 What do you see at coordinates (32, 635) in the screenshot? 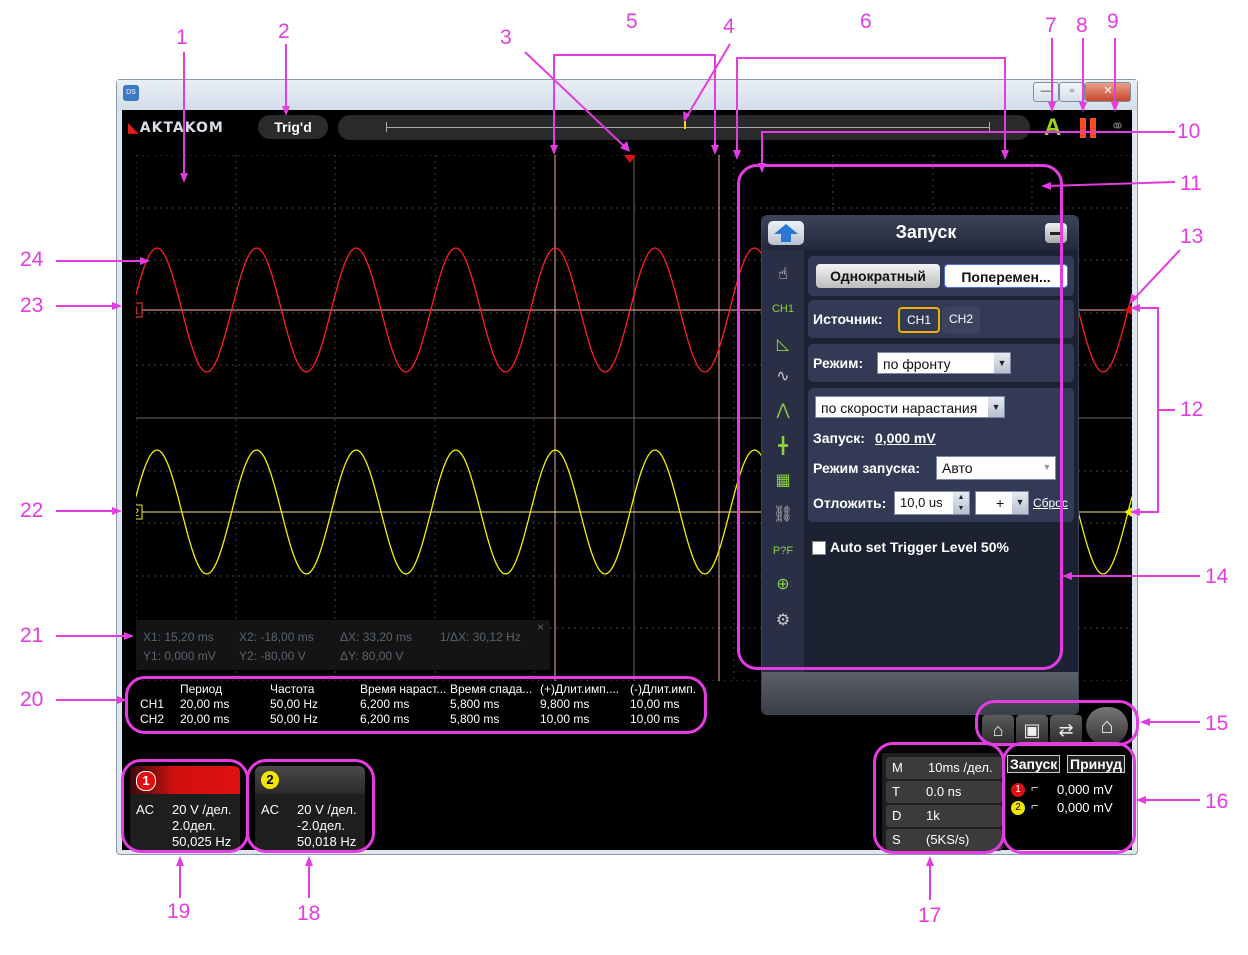
I see `callout-21: 21` at bounding box center [32, 635].